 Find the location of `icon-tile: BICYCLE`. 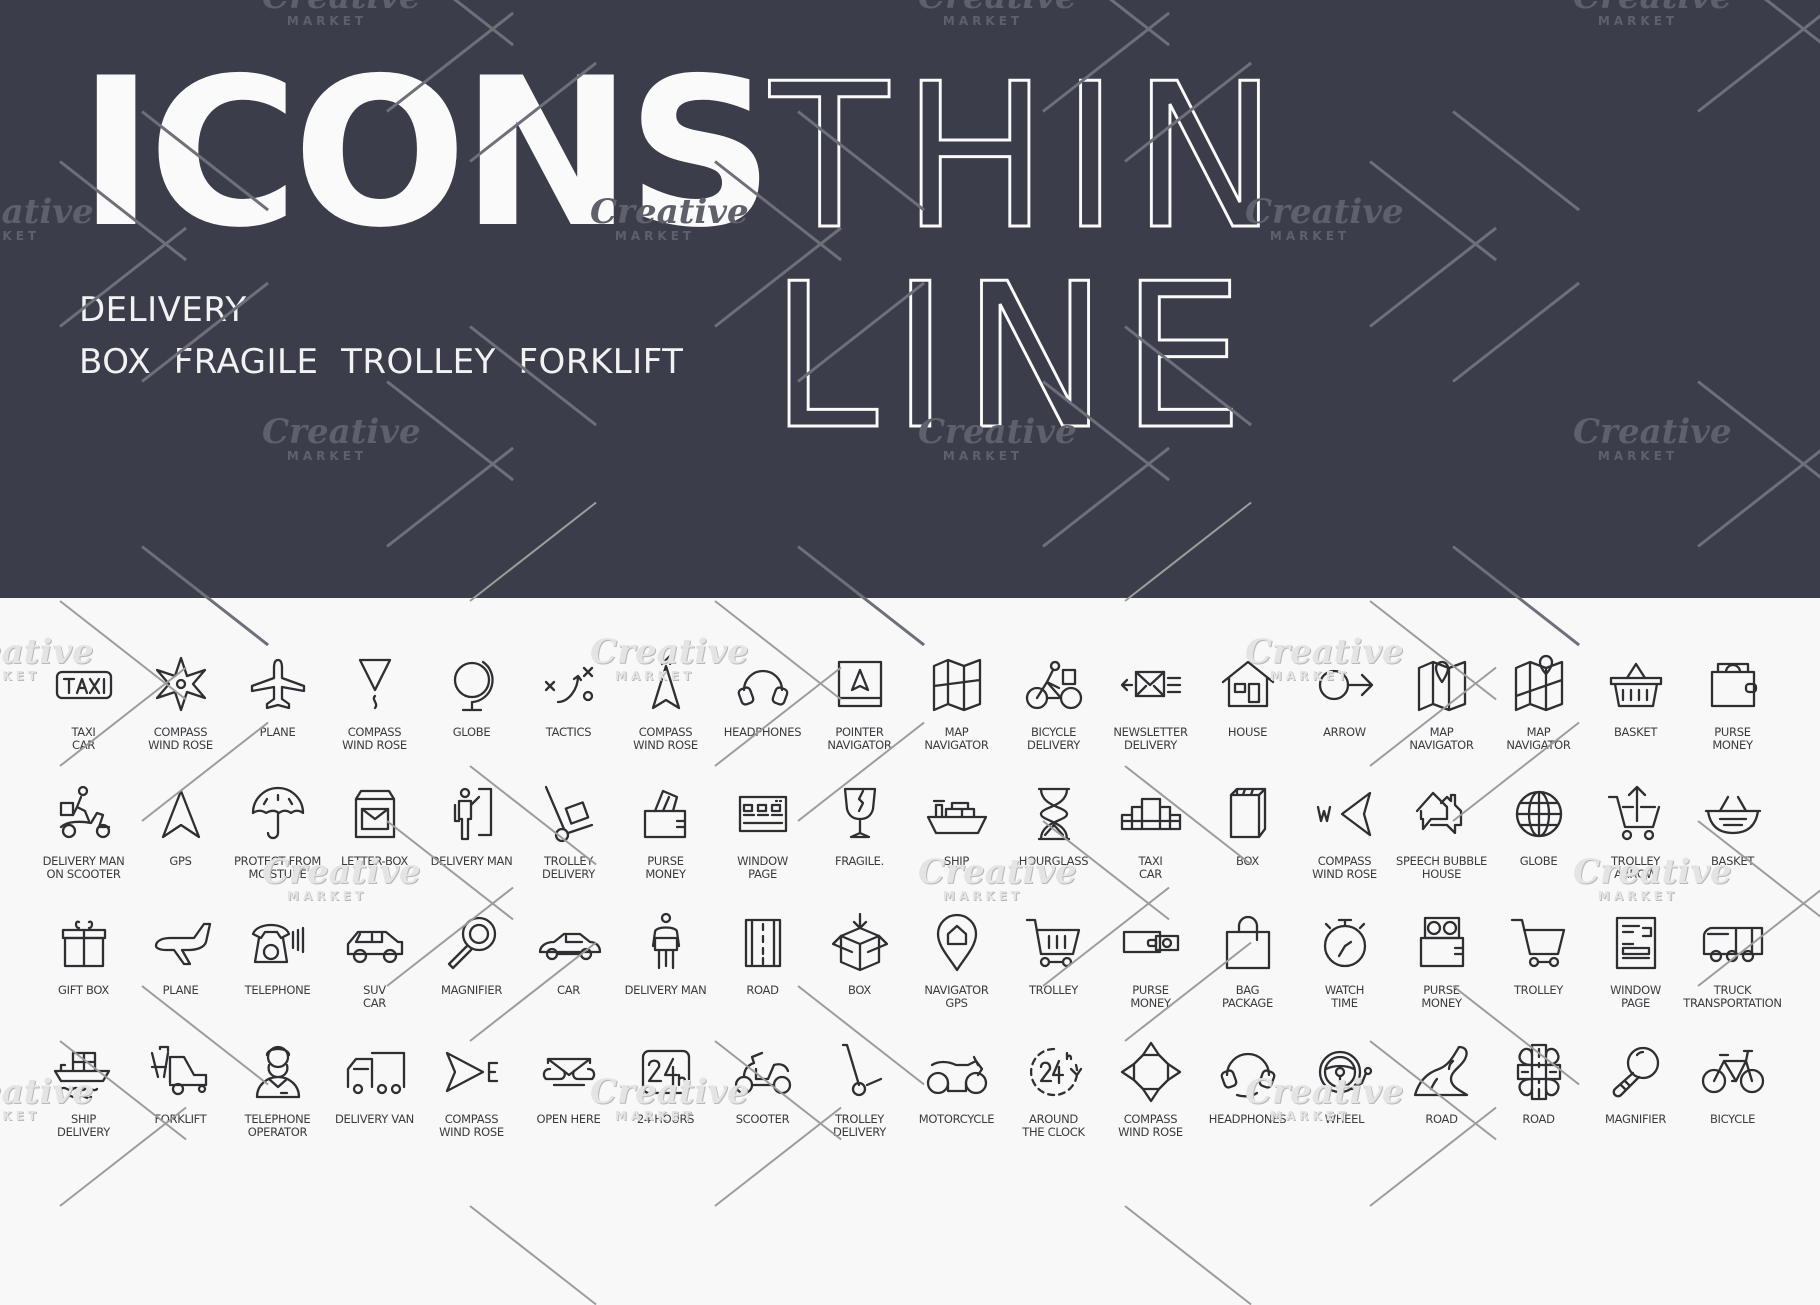

icon-tile: BICYCLE is located at coordinates (1732, 1101).